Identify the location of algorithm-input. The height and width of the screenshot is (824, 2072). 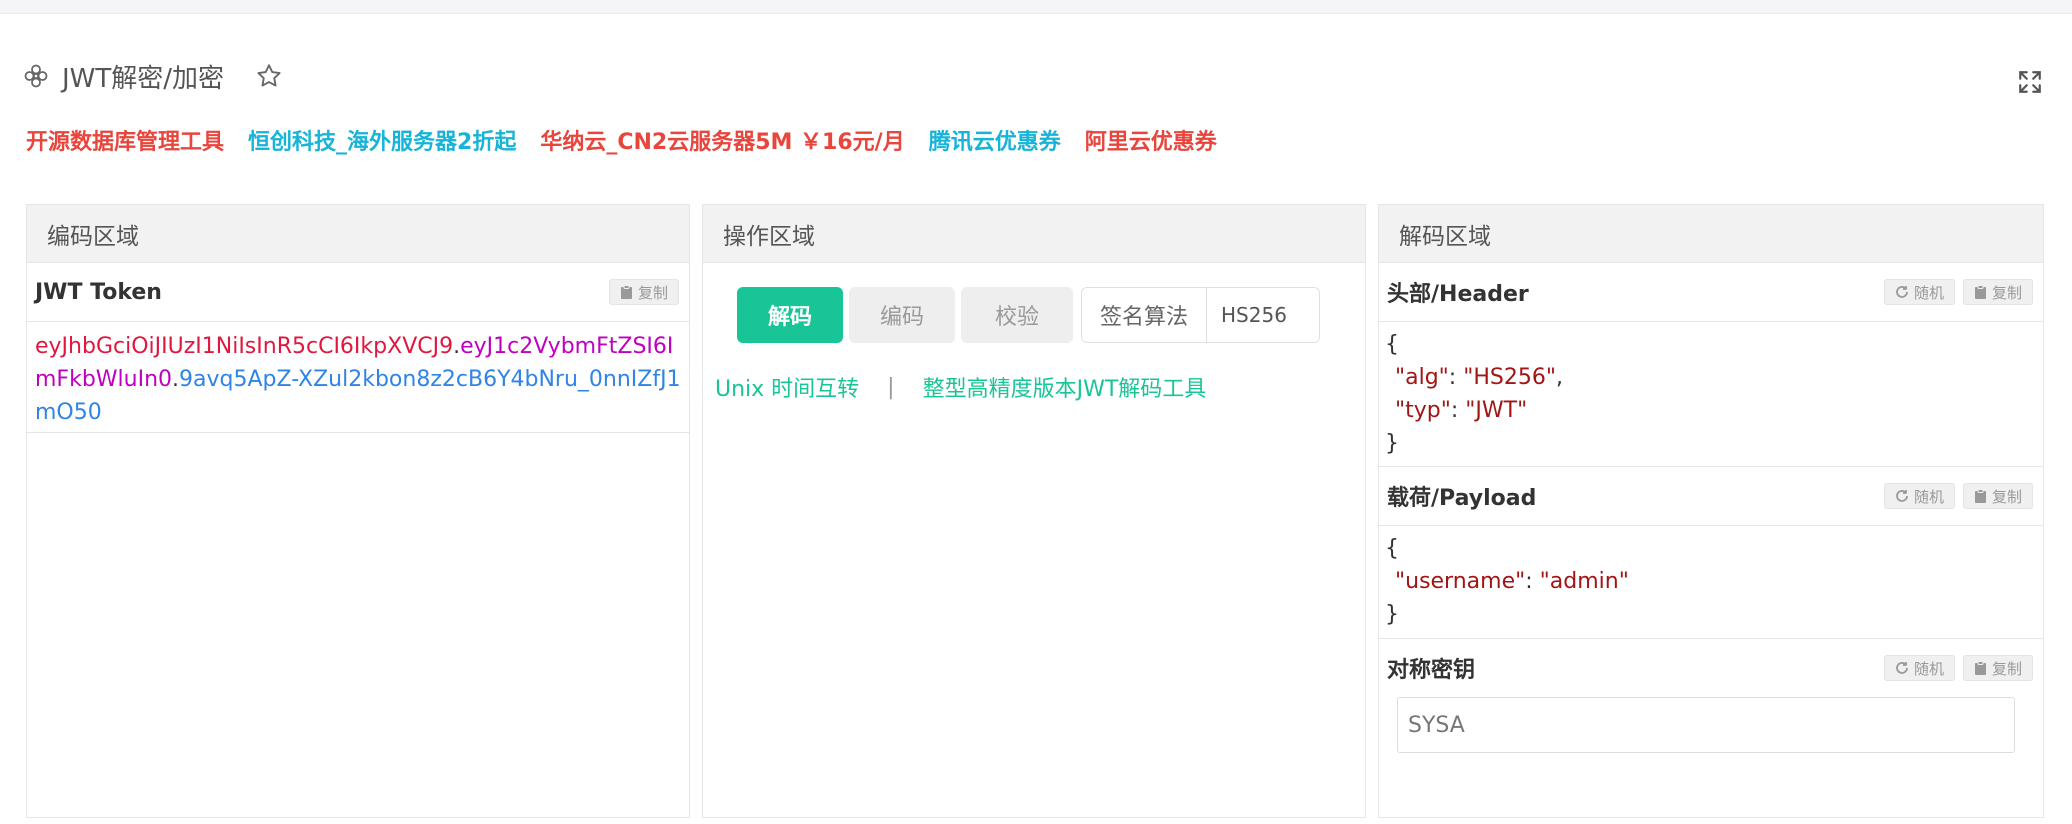
(1263, 315).